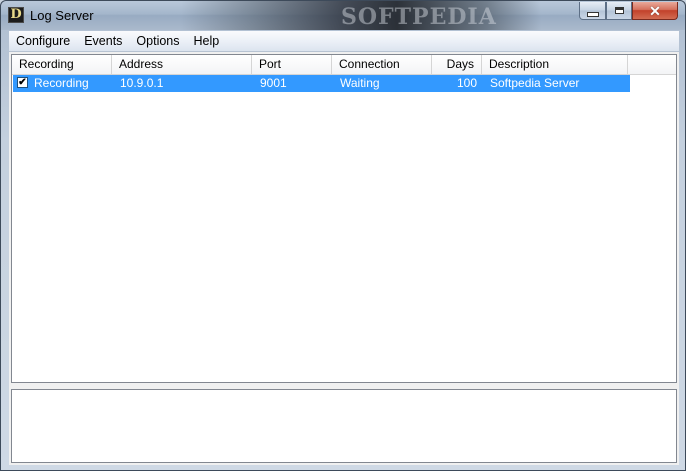  What do you see at coordinates (61, 83) in the screenshot?
I see `cell-recording: Recording` at bounding box center [61, 83].